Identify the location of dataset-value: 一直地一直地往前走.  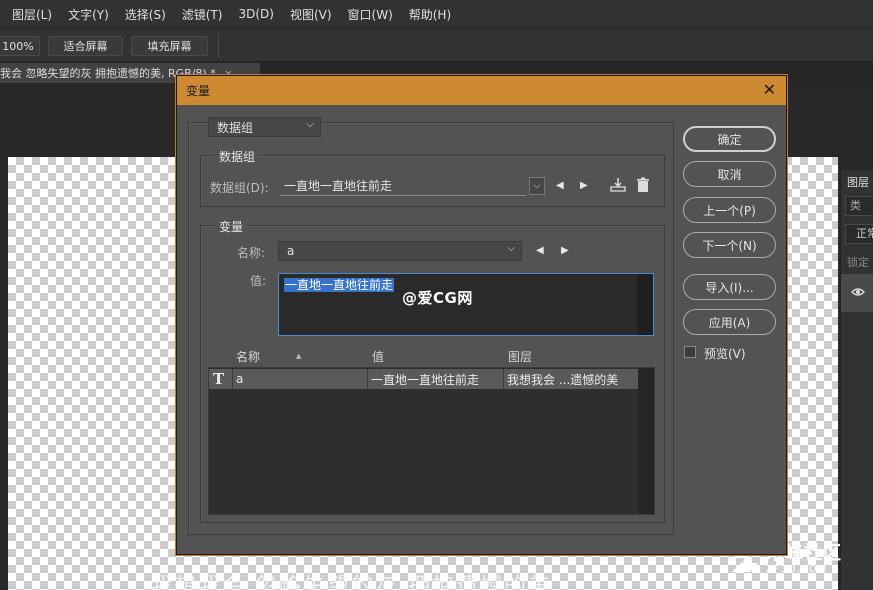
(338, 186).